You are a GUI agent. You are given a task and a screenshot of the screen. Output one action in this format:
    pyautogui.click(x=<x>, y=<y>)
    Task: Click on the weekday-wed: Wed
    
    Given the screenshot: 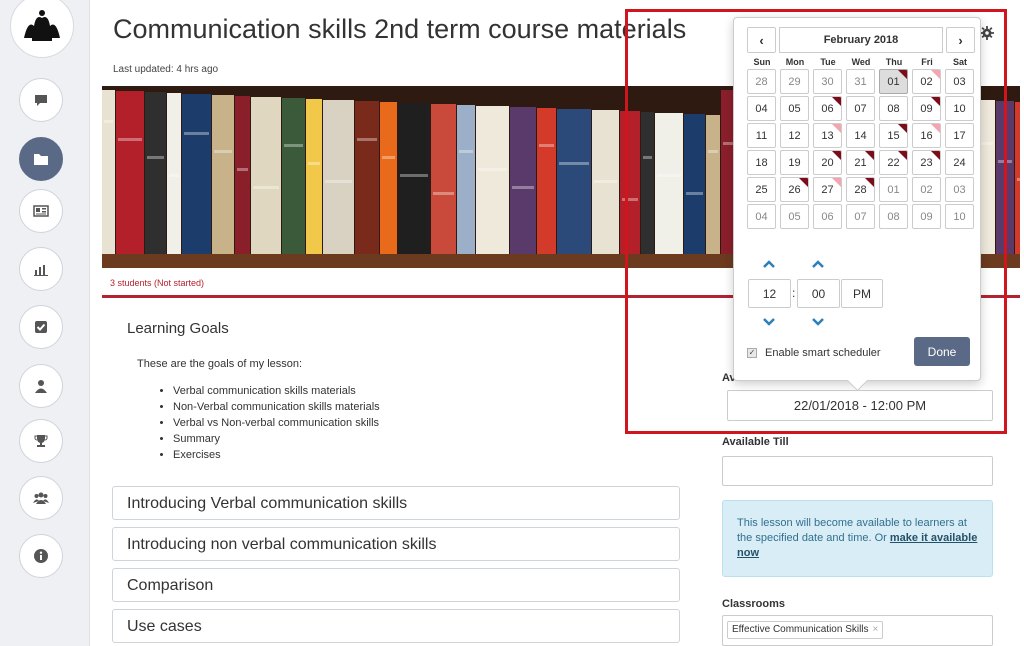 What is the action you would take?
    pyautogui.click(x=861, y=62)
    